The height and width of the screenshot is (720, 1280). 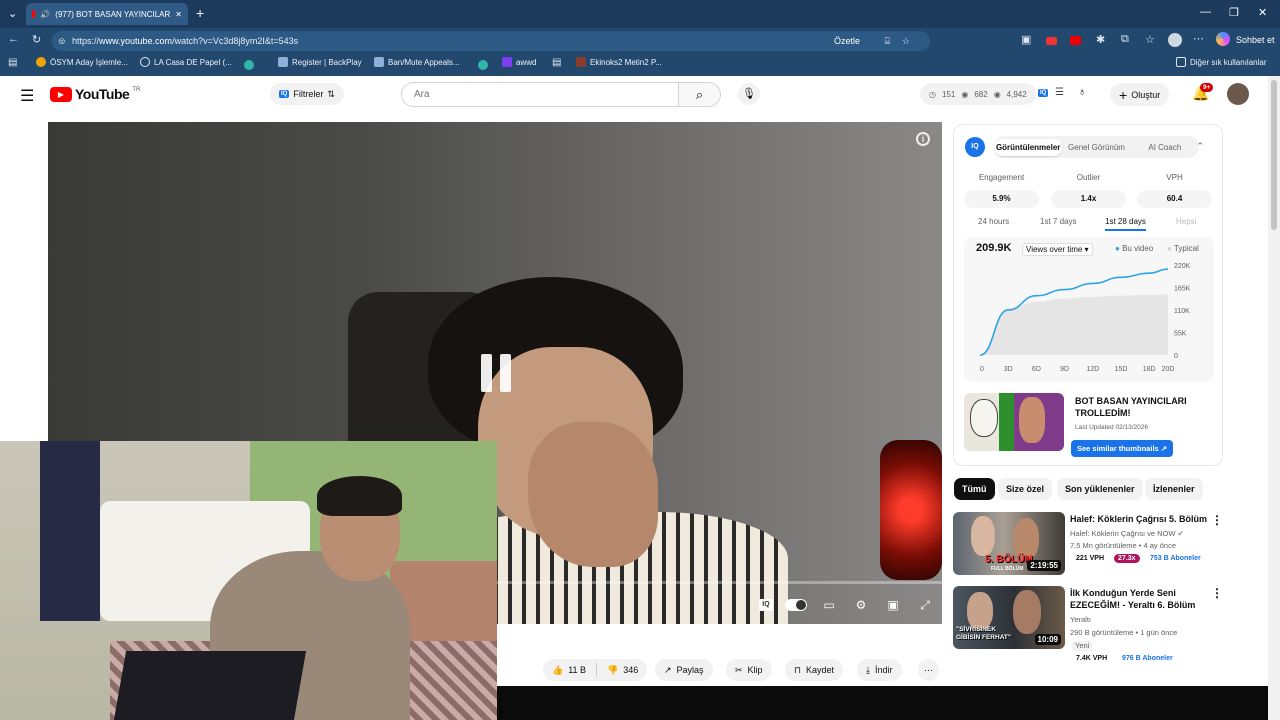 What do you see at coordinates (200, 13) in the screenshot?
I see `new-tab-icon: +` at bounding box center [200, 13].